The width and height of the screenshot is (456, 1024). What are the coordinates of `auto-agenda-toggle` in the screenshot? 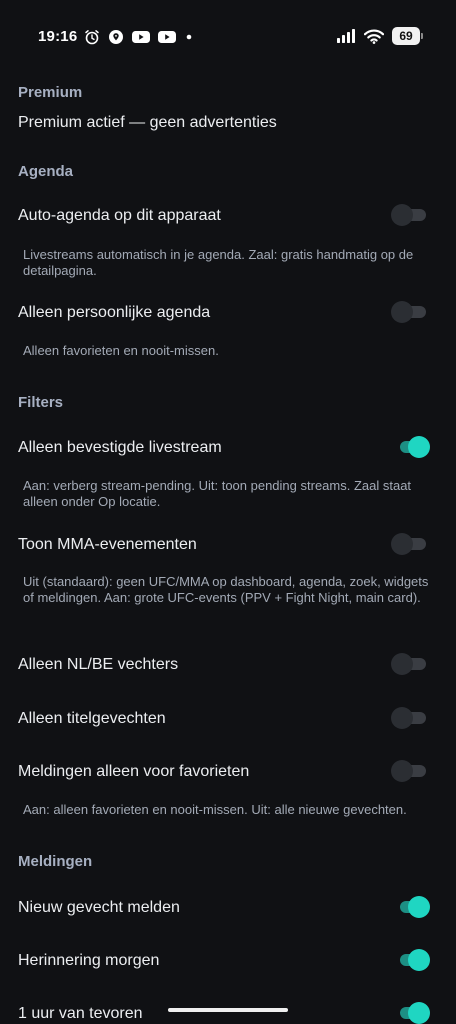 It's located at (410, 215).